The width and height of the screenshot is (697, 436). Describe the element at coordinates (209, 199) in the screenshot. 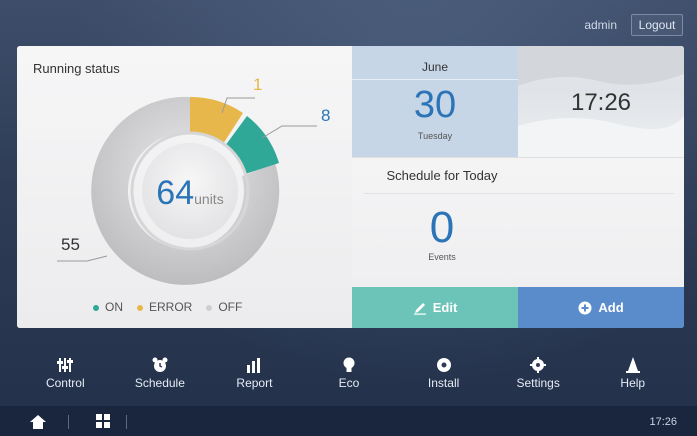

I see `total-units-unit: units` at that location.